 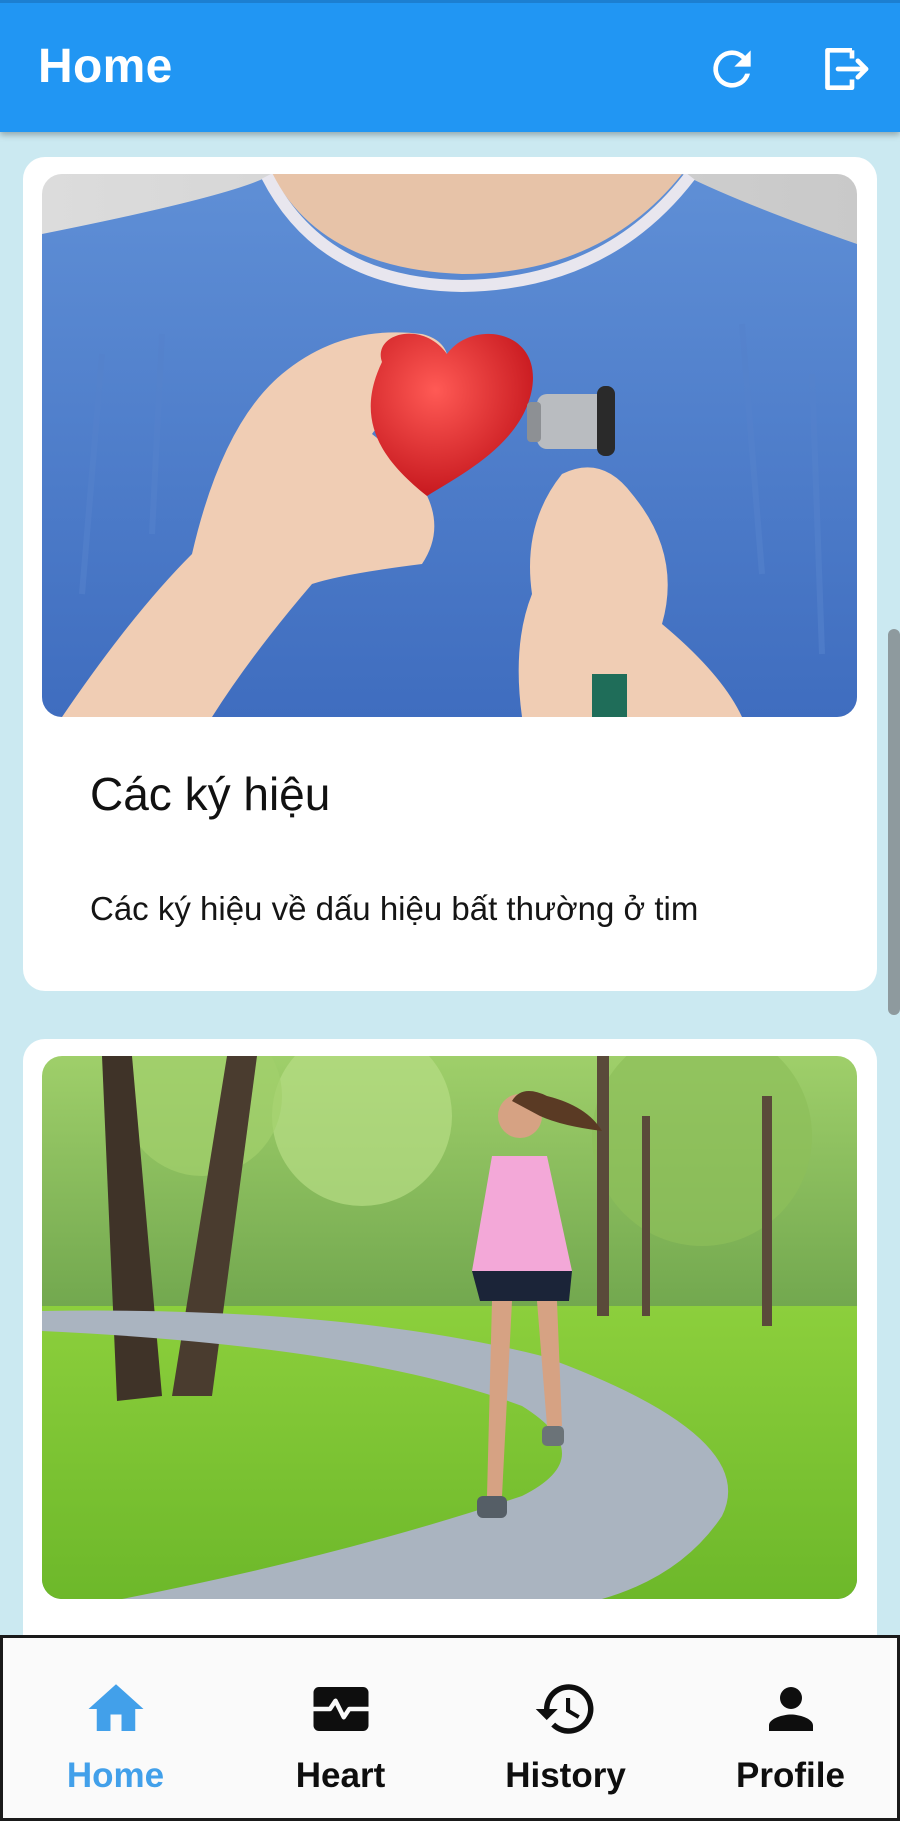 I want to click on heart-monitor-icon, so click(x=341, y=1709).